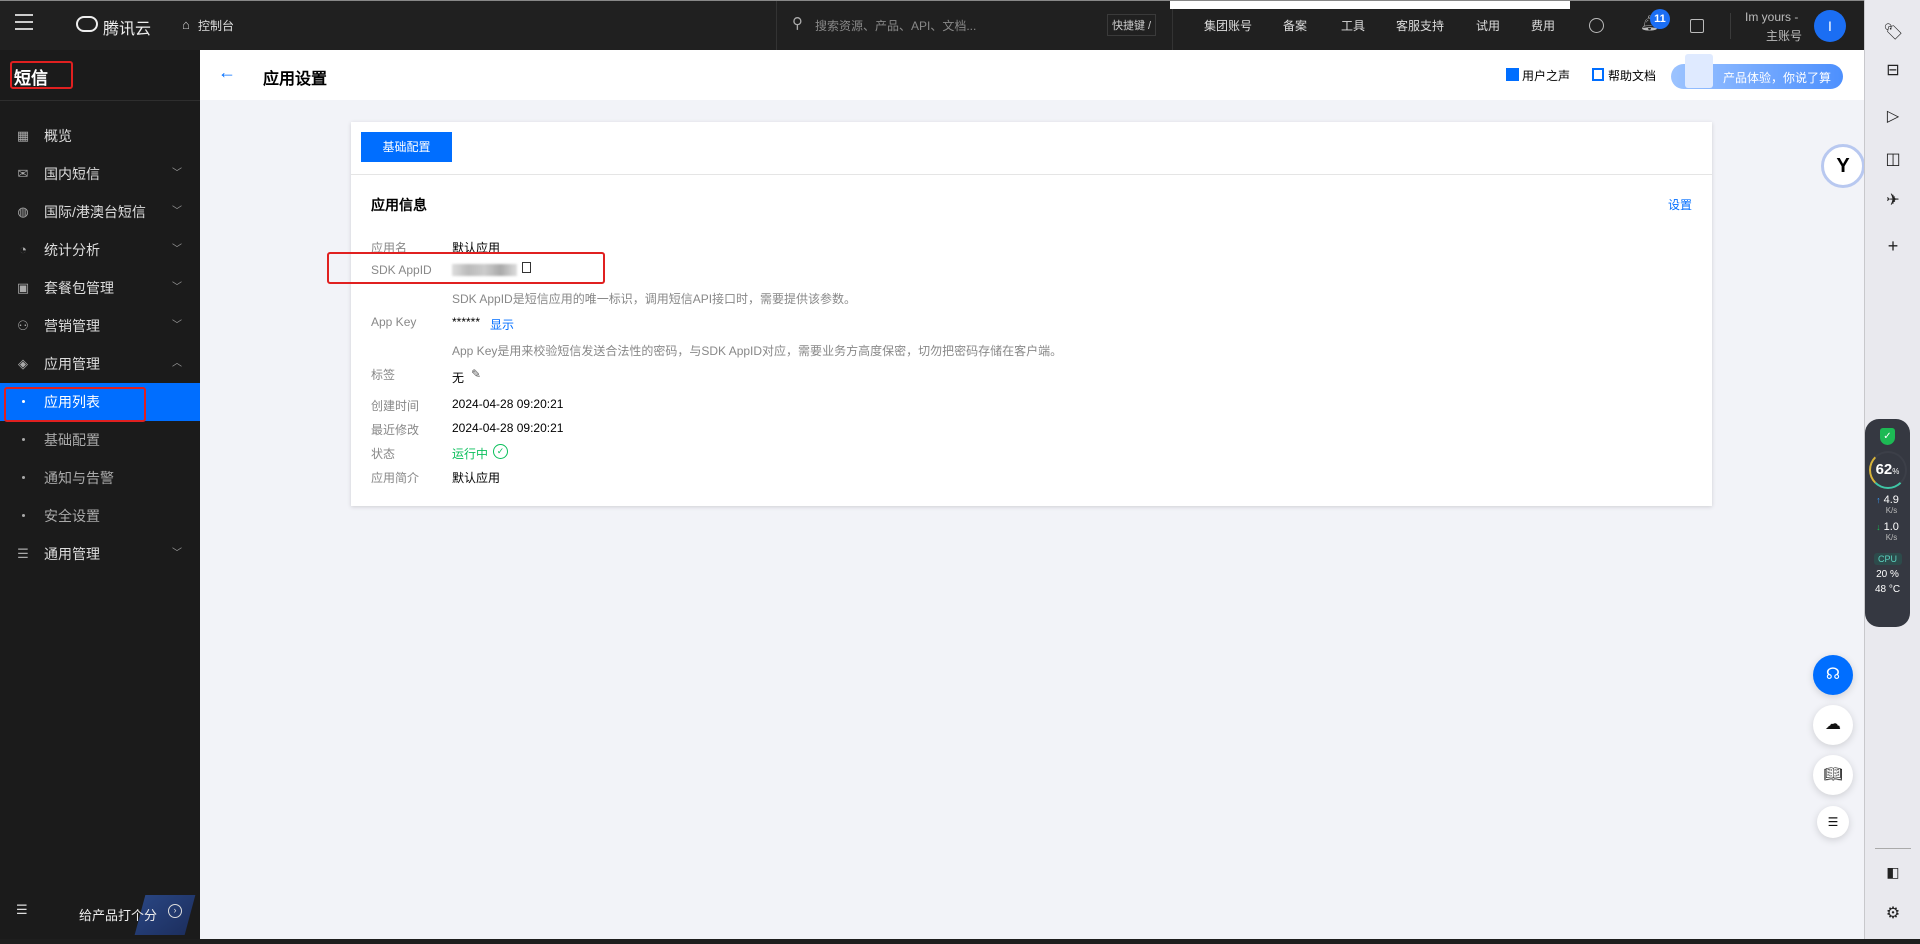 This screenshot has width=1920, height=944. Describe the element at coordinates (394, 322) in the screenshot. I see `app-key-label: App Key` at that location.